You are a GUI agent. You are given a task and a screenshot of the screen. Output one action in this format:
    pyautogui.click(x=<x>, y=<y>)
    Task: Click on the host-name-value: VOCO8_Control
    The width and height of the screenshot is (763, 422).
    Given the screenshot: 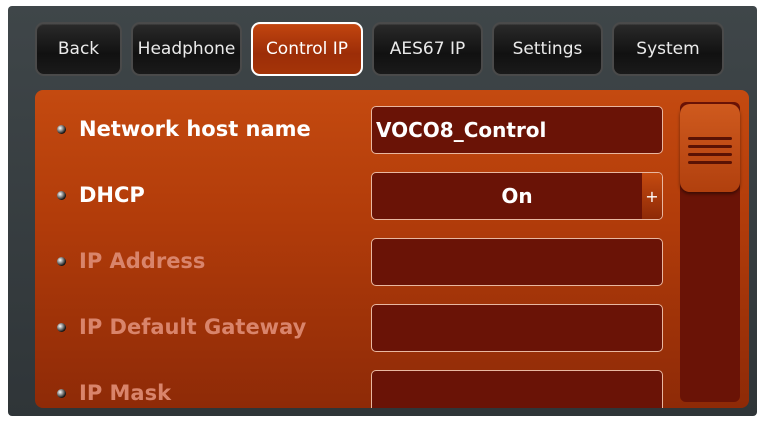 What is the action you would take?
    pyautogui.click(x=461, y=130)
    